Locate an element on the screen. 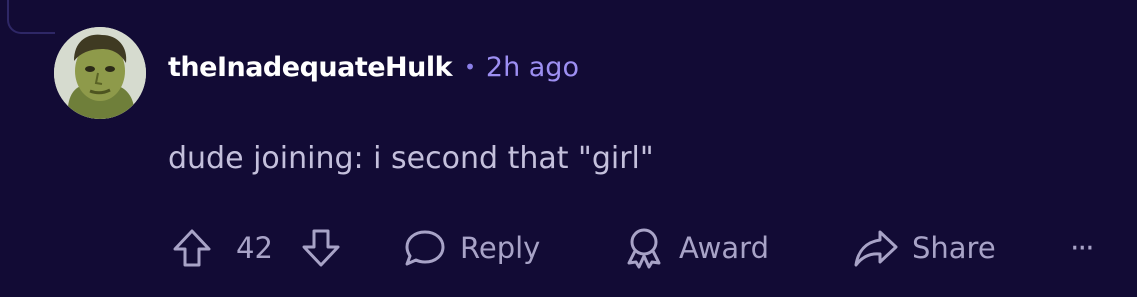 This screenshot has height=297, width=1137. comment-meta: theInadequateHulk • 2h ago is located at coordinates (373, 67).